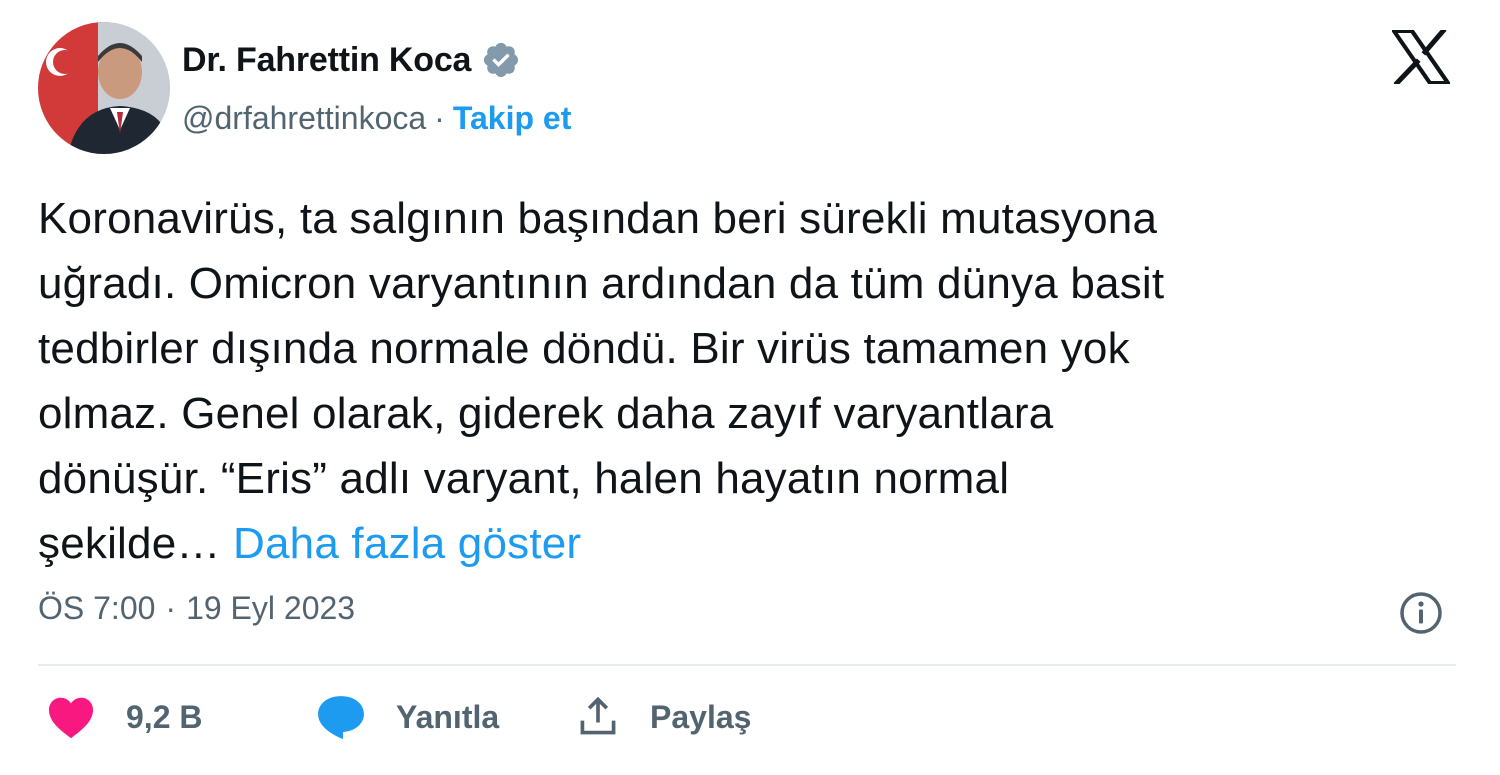 The width and height of the screenshot is (1500, 775). Describe the element at coordinates (748, 543) in the screenshot. I see `tweet-text-last-line: şekilde… Daha fazla göster` at that location.